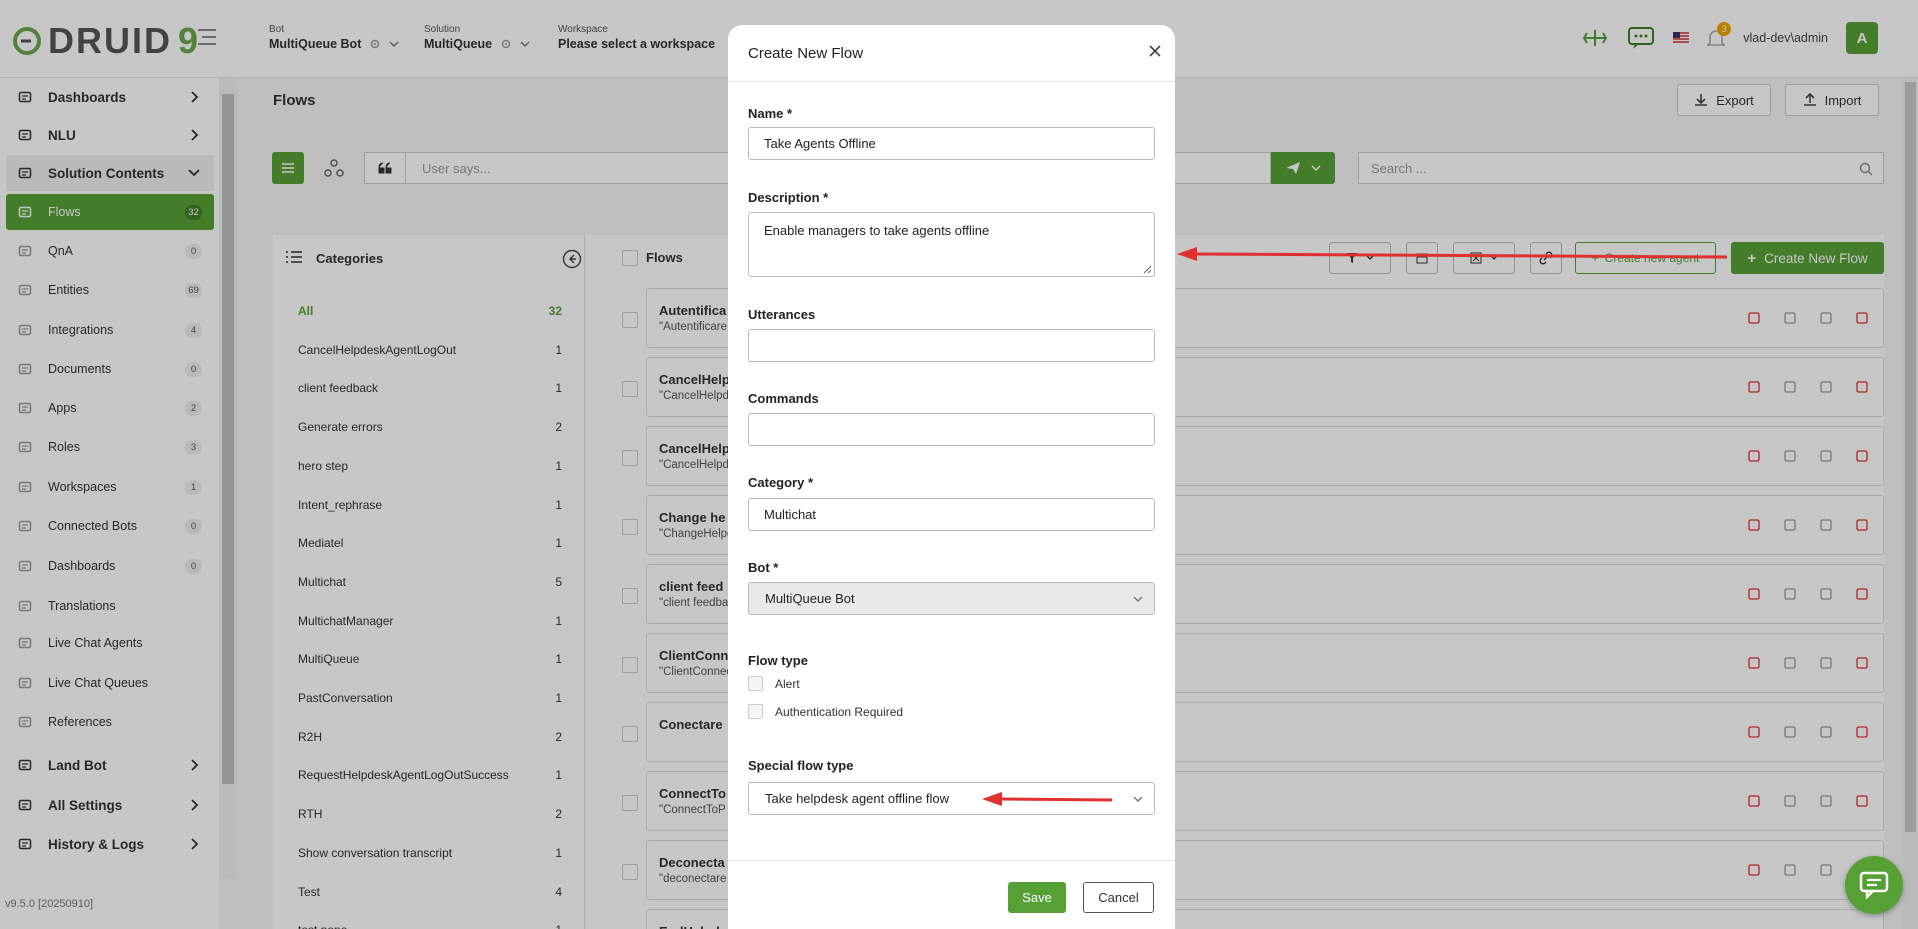 This screenshot has width=1918, height=929. I want to click on category-field: Multichat, so click(951, 514).